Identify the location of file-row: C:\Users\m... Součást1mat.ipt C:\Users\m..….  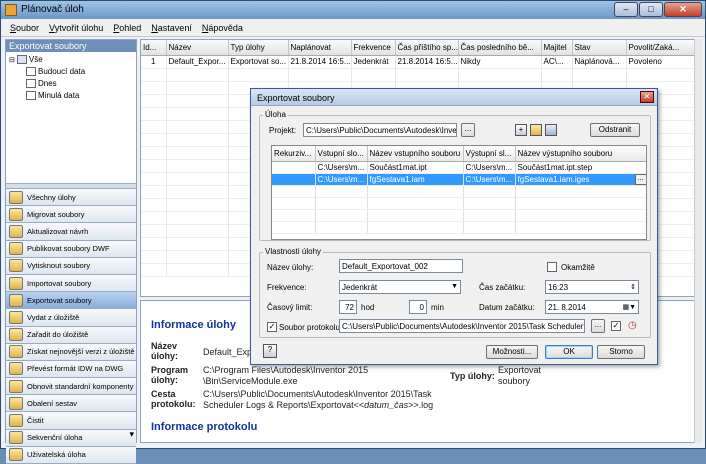
(459, 167).